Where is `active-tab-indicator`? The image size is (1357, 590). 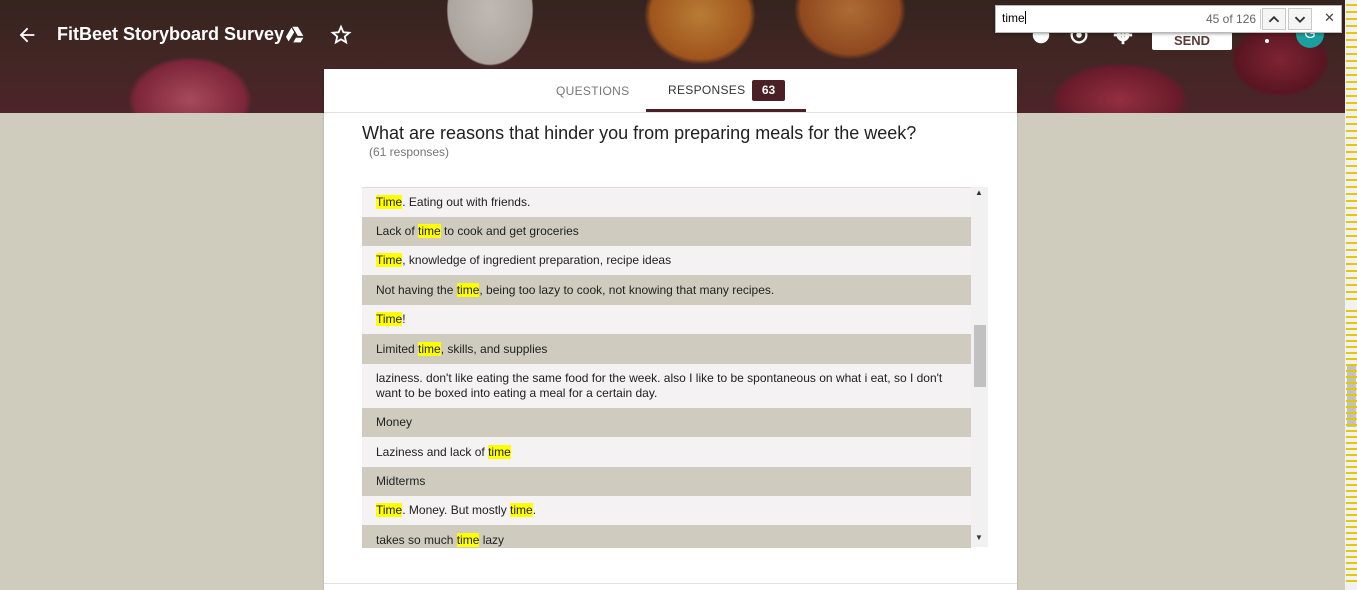
active-tab-indicator is located at coordinates (726, 110).